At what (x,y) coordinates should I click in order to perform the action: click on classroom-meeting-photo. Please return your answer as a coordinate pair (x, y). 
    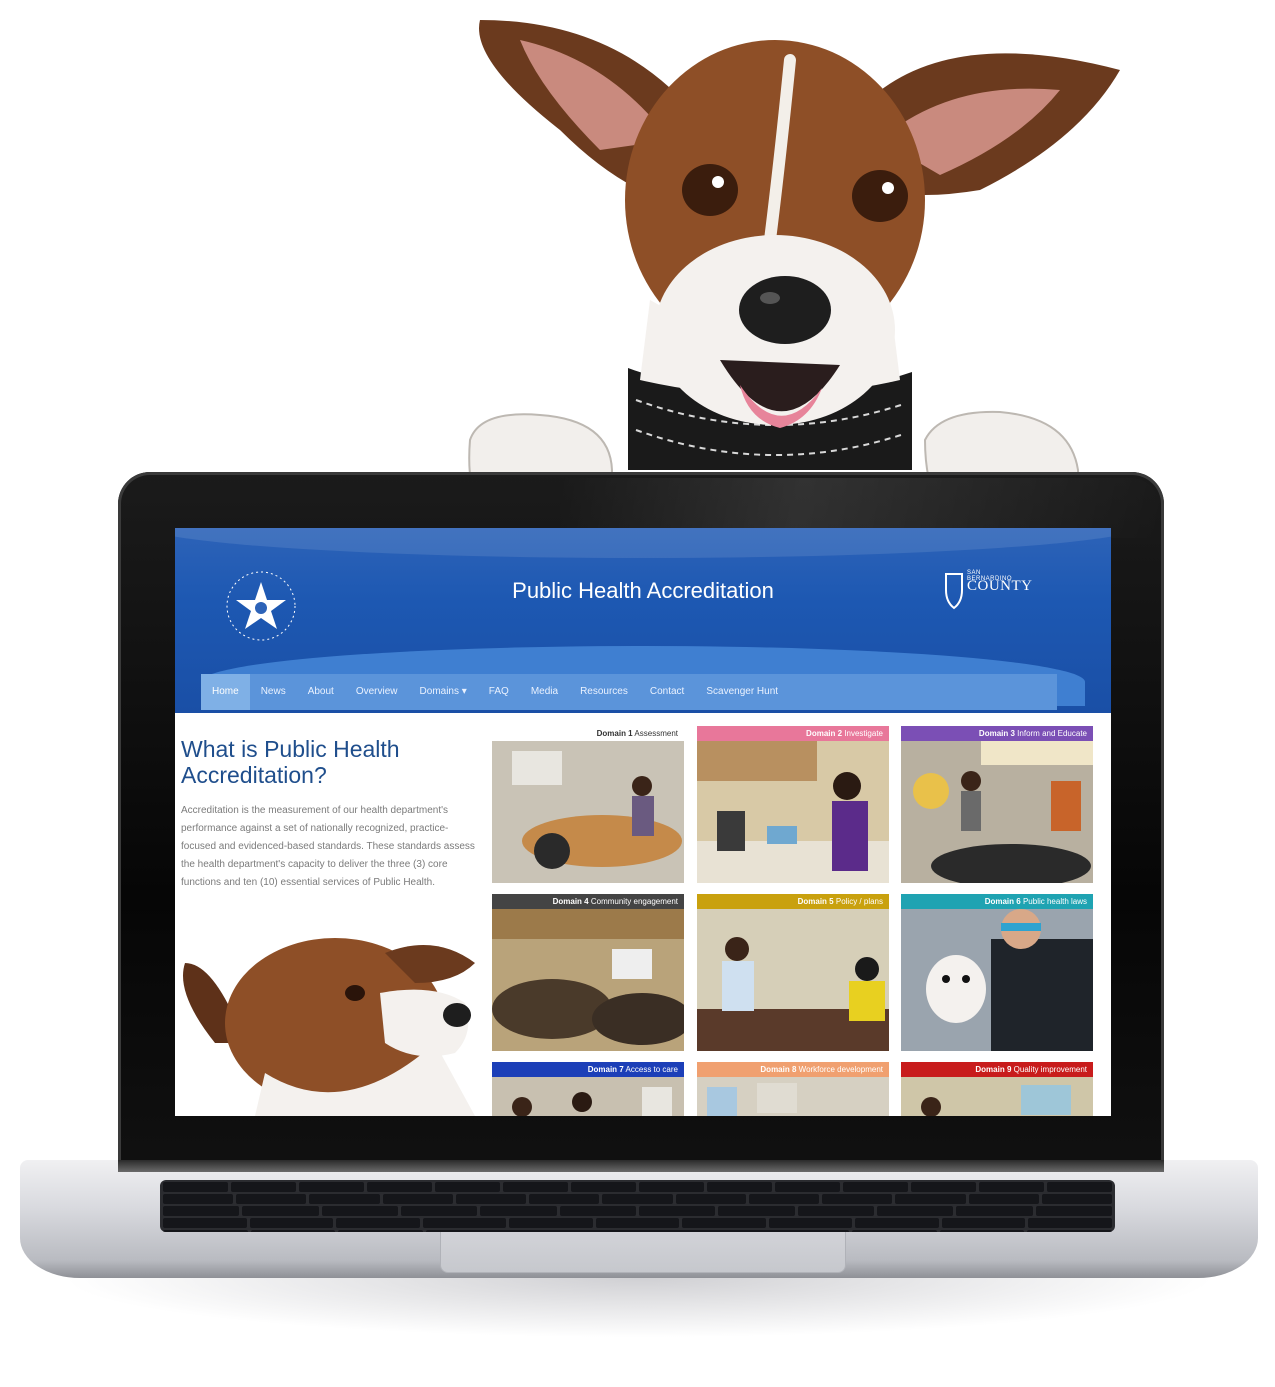
    Looking at the image, I should click on (588, 812).